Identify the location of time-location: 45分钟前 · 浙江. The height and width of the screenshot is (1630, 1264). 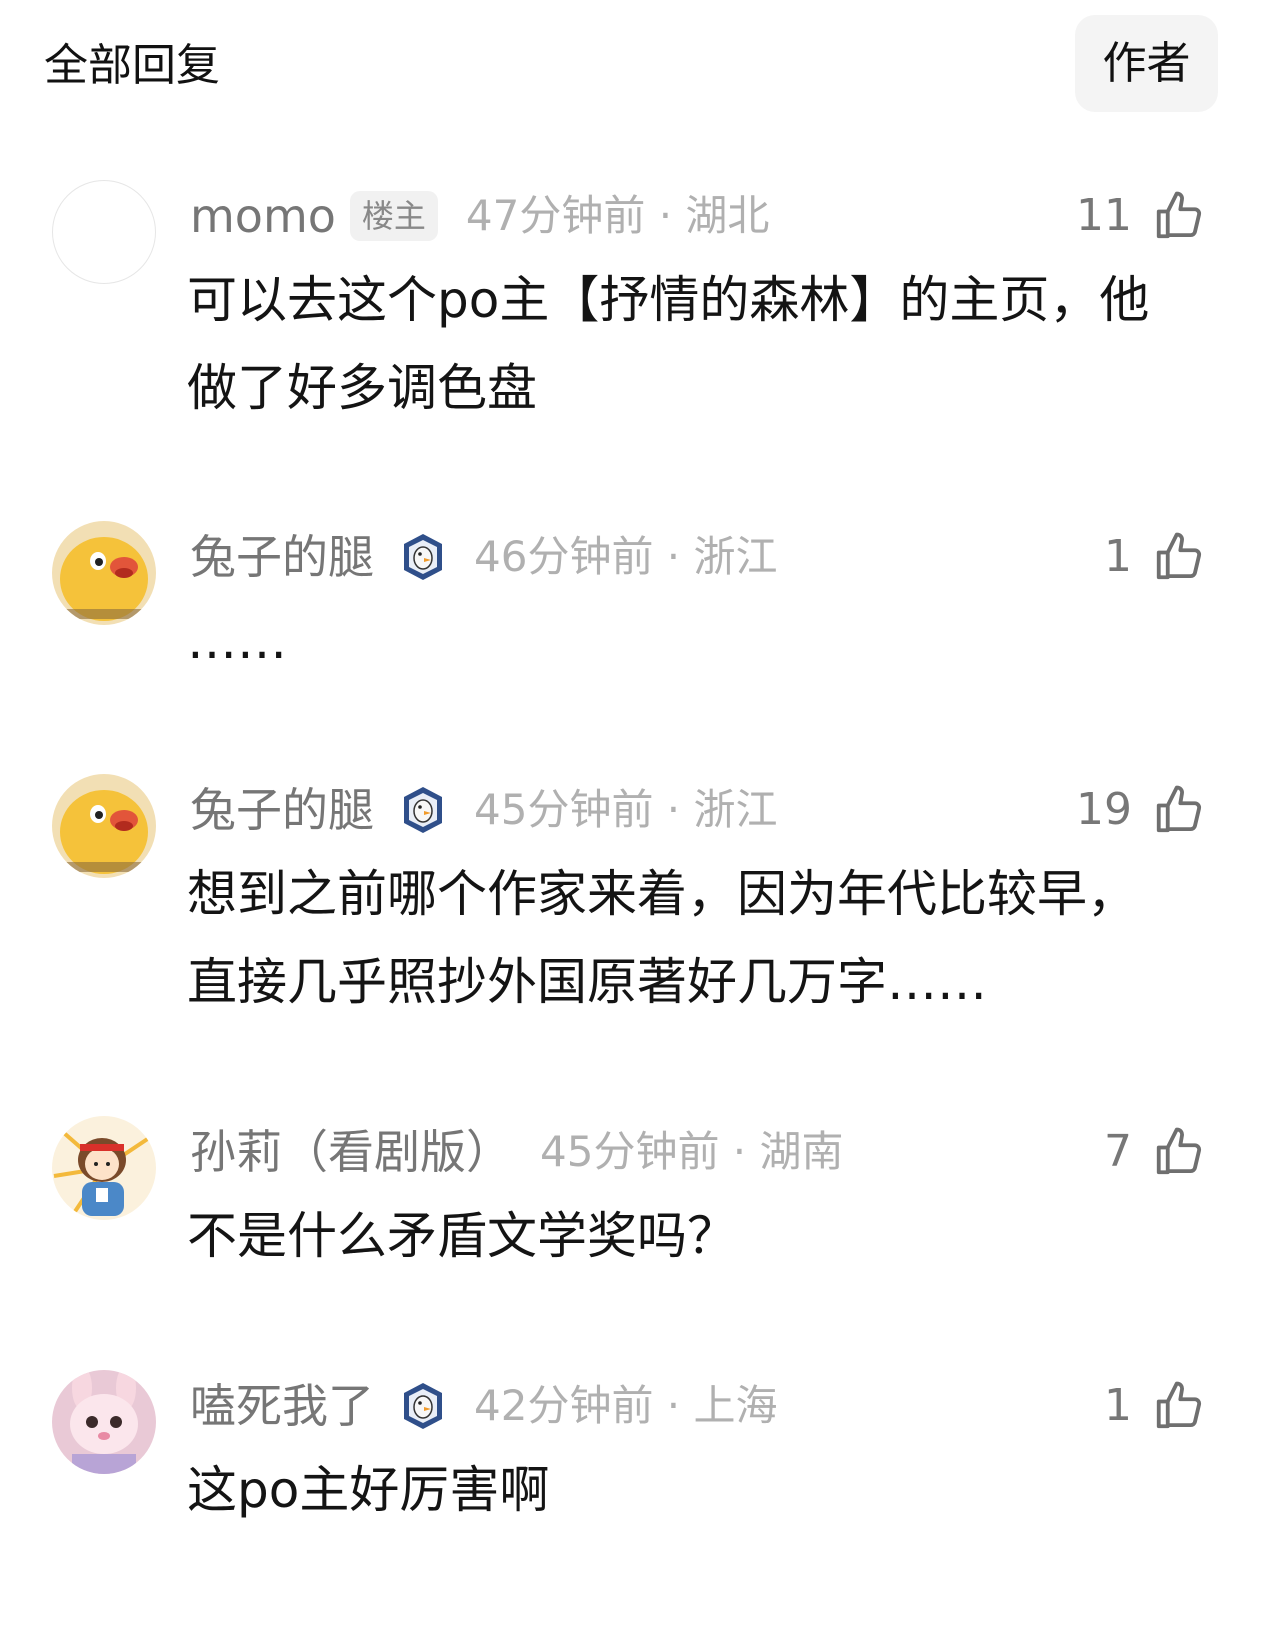
(626, 809).